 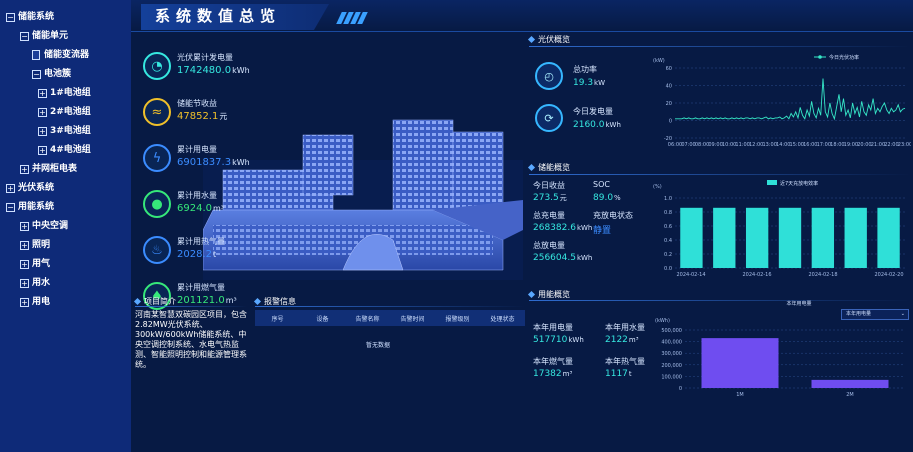 I want to click on storage-soc-label: SOC, so click(x=601, y=184).